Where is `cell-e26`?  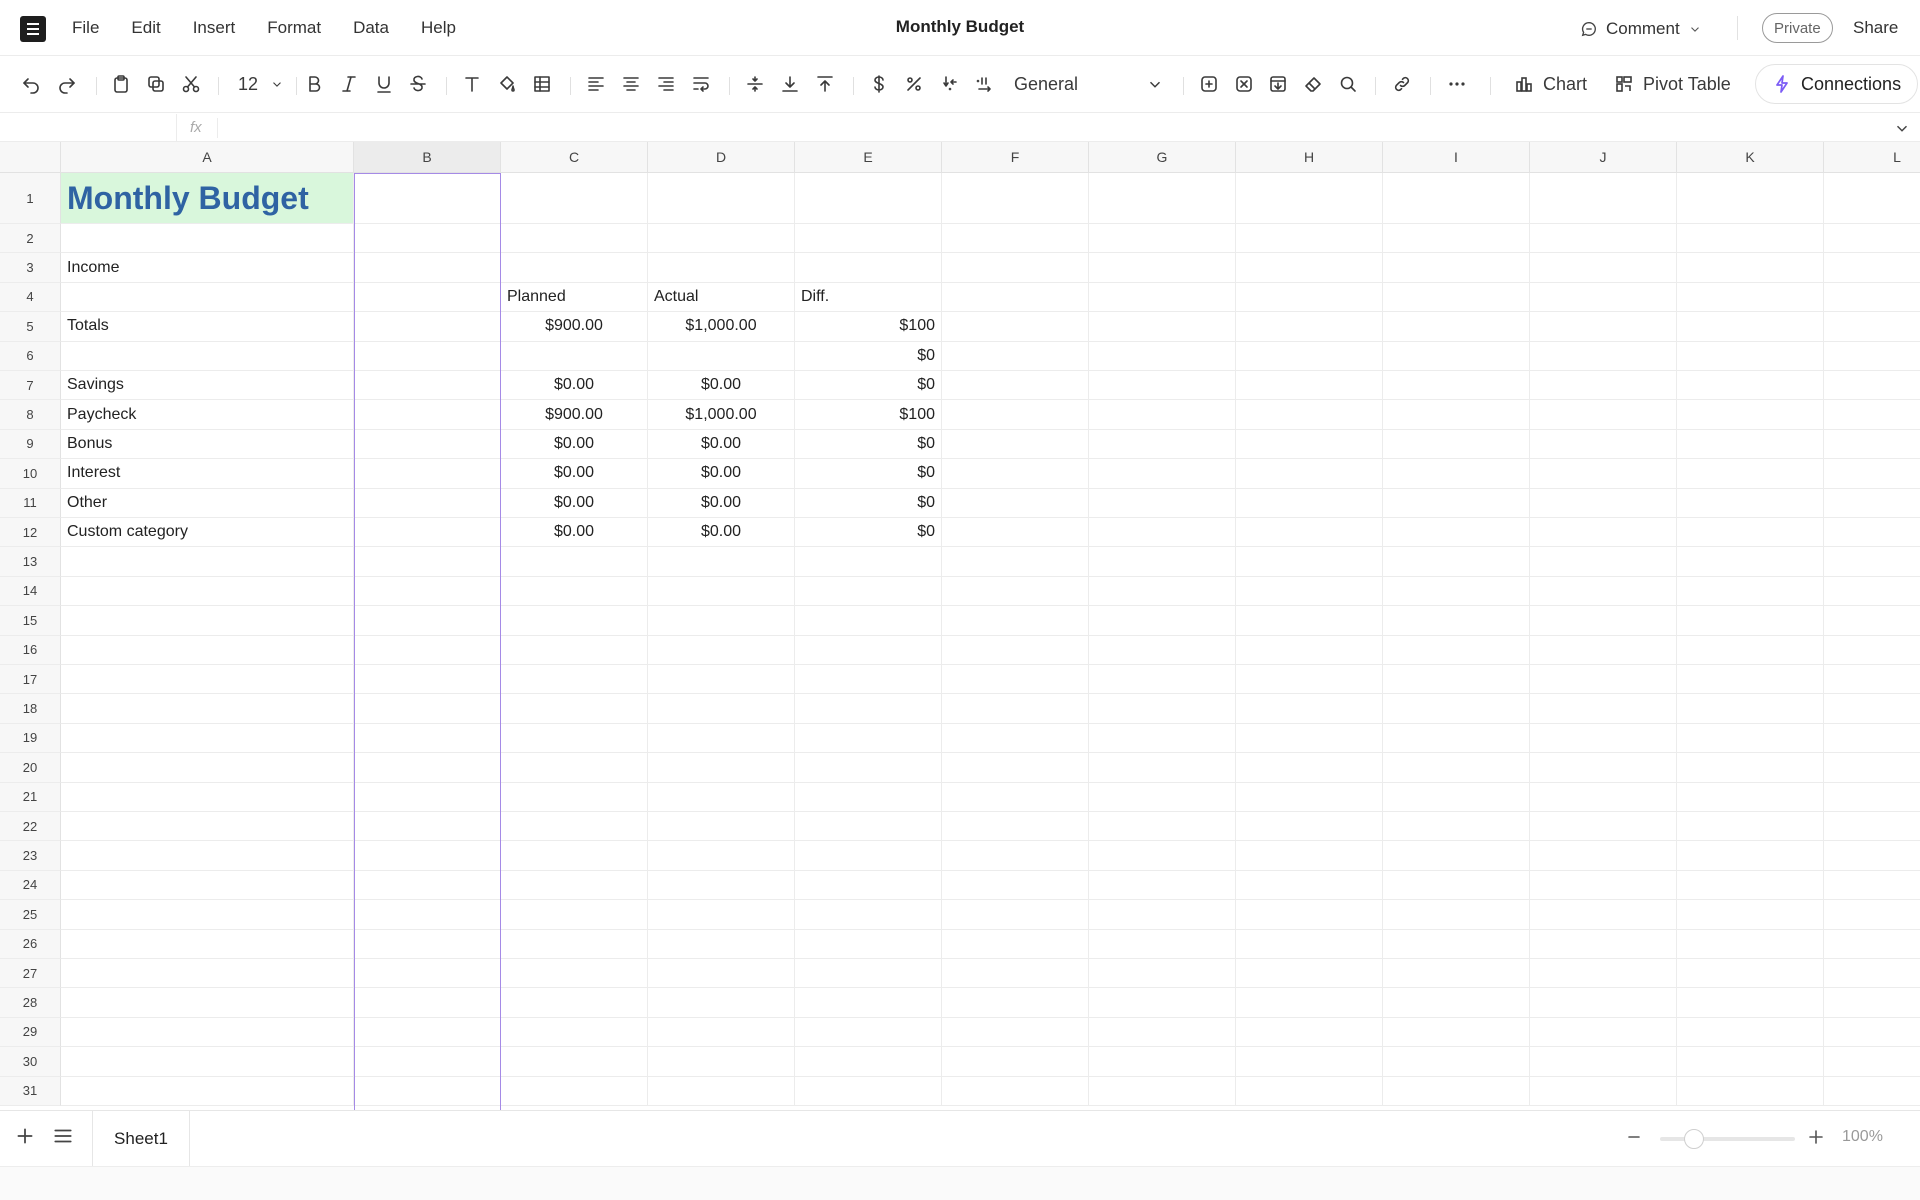 cell-e26 is located at coordinates (868, 944).